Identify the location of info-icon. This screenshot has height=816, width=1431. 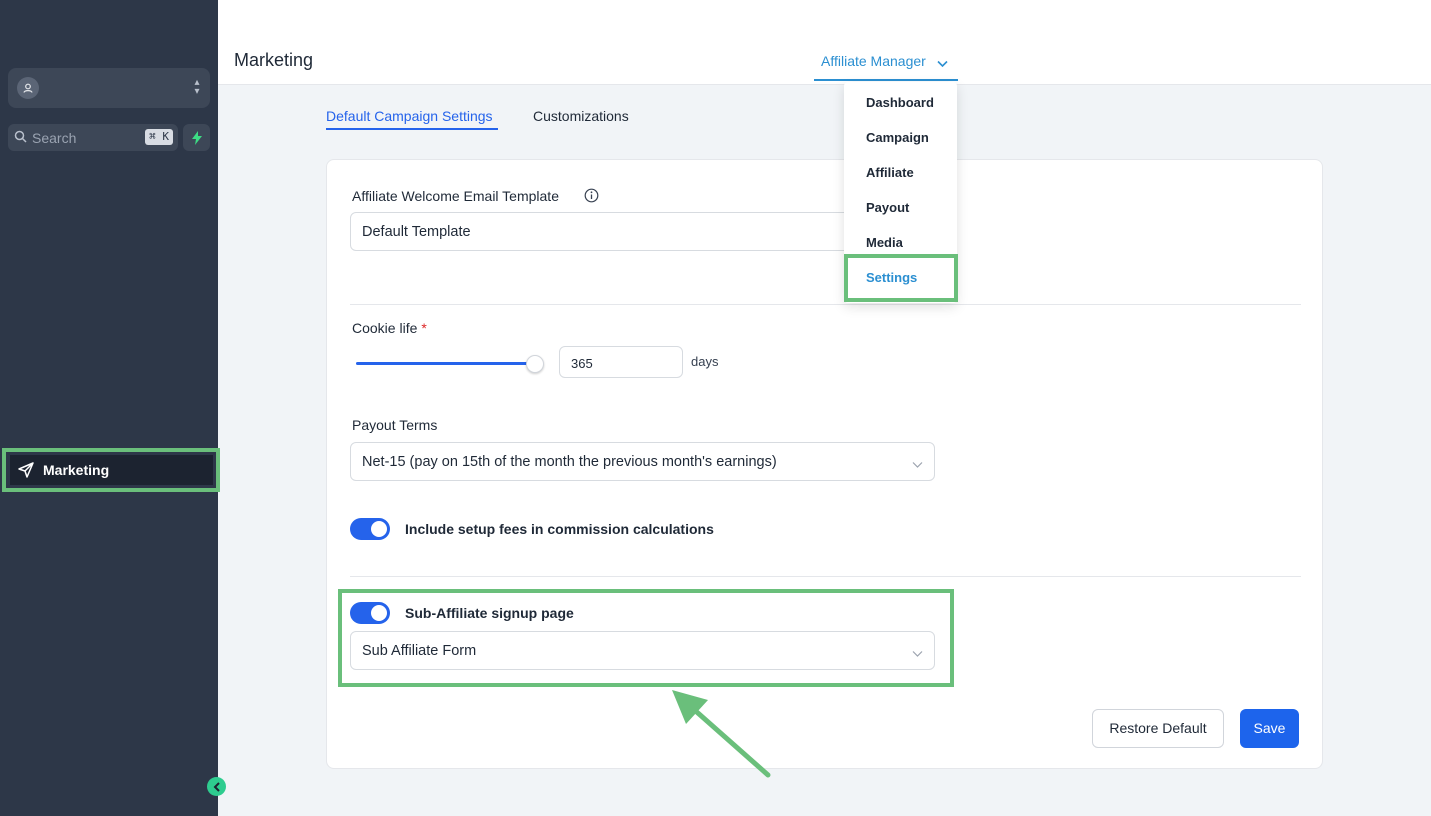
(591, 198).